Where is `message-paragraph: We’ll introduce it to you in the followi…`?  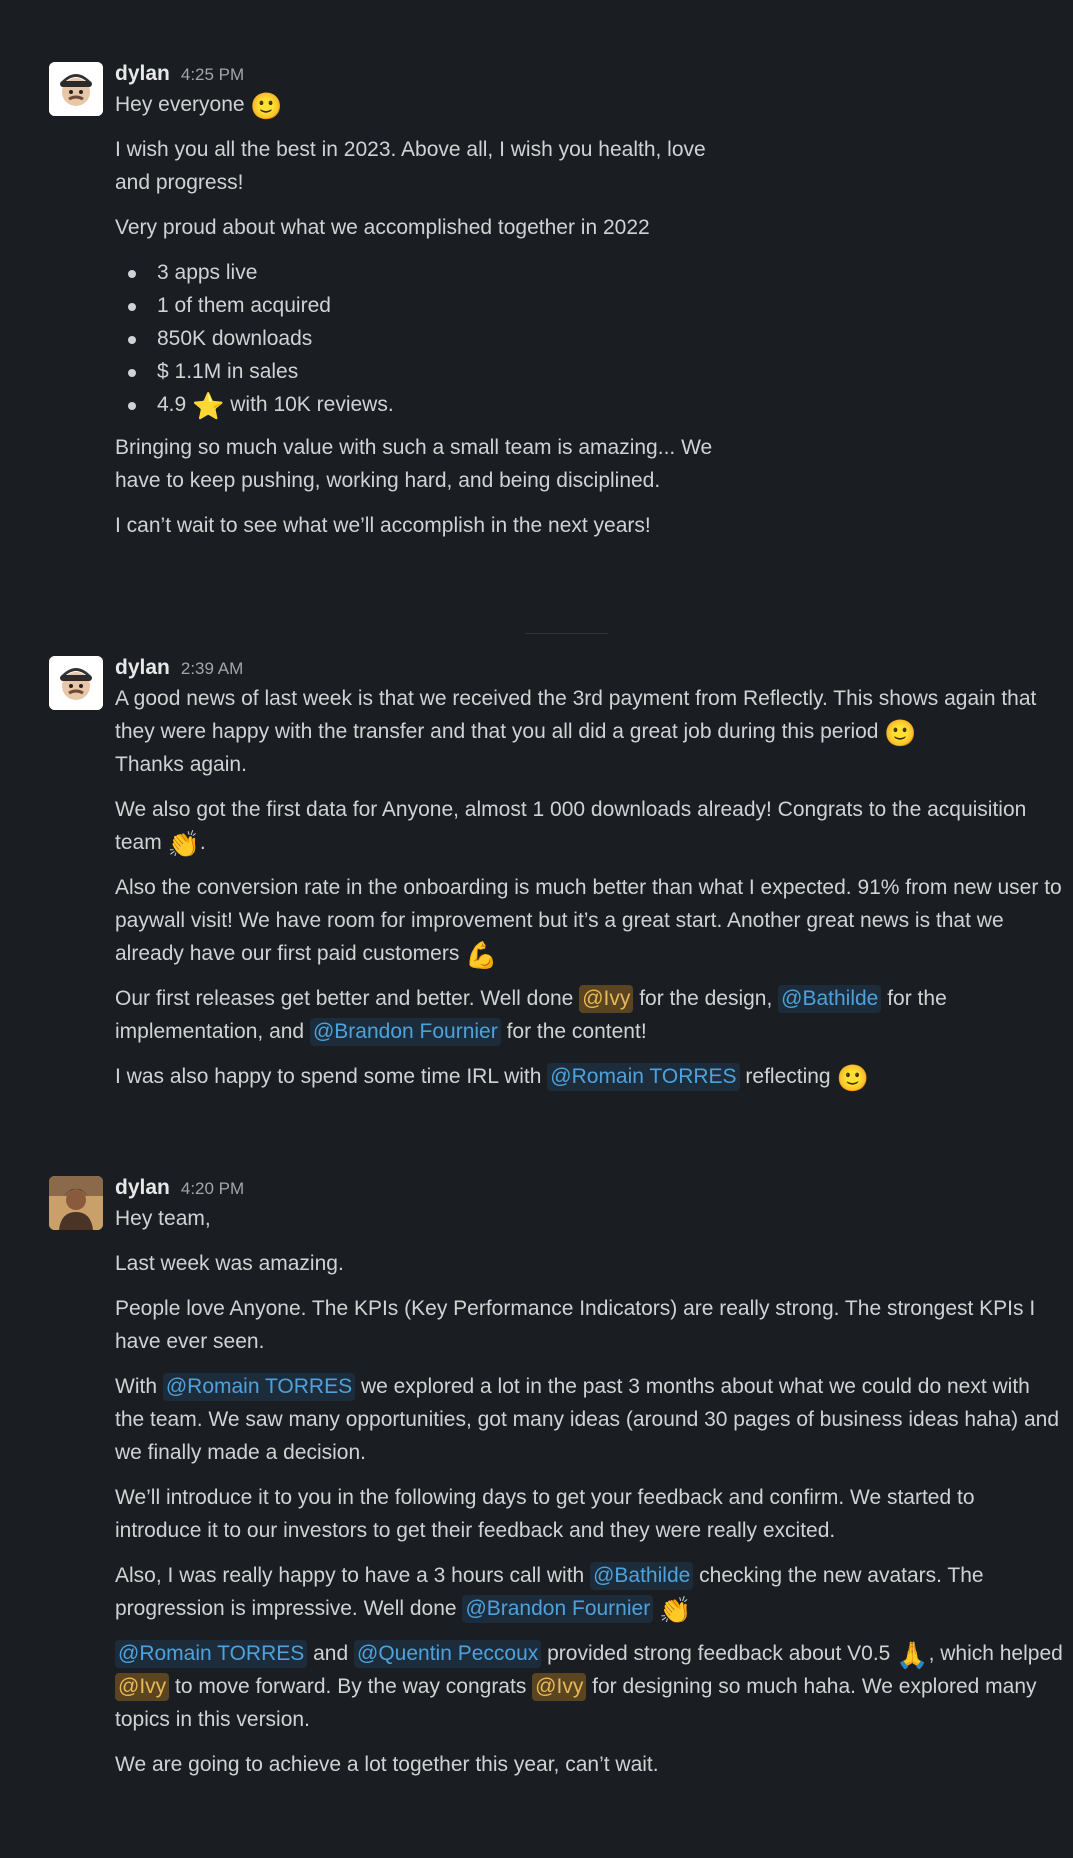
message-paragraph: We’ll introduce it to you in the followi… is located at coordinates (545, 1514).